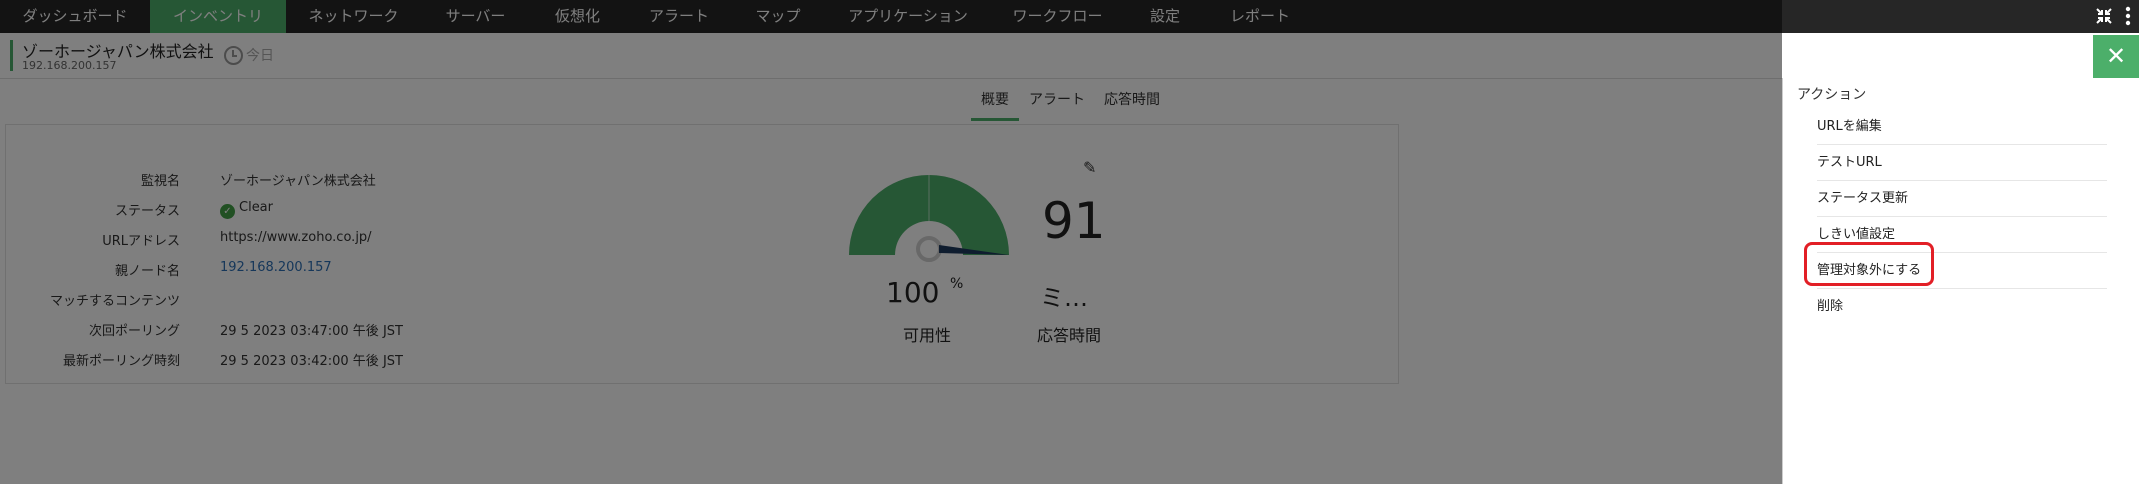 This screenshot has width=2139, height=484. I want to click on highlight-box, so click(1869, 264).